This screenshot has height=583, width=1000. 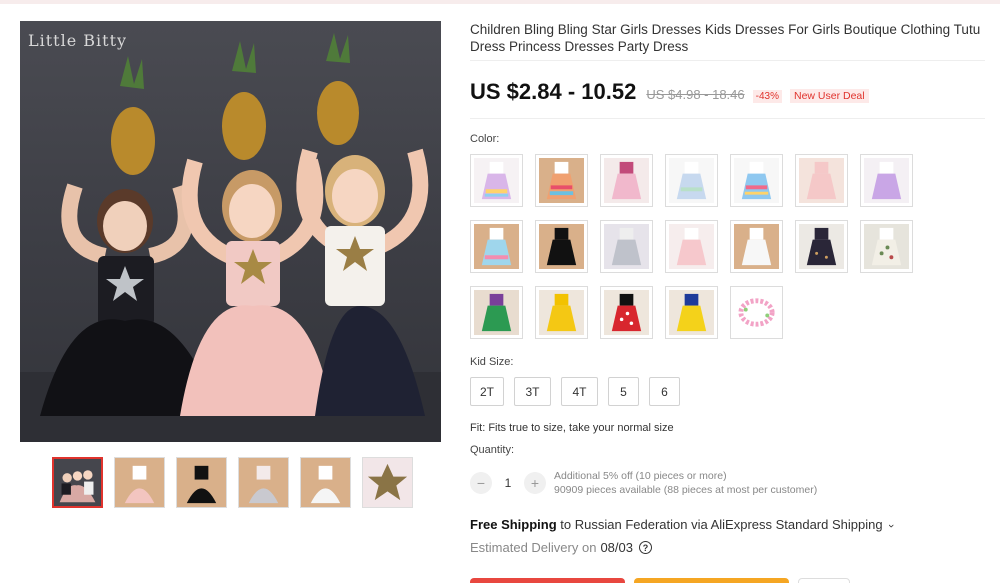 What do you see at coordinates (645, 547) in the screenshot?
I see `help-icon: ?` at bounding box center [645, 547].